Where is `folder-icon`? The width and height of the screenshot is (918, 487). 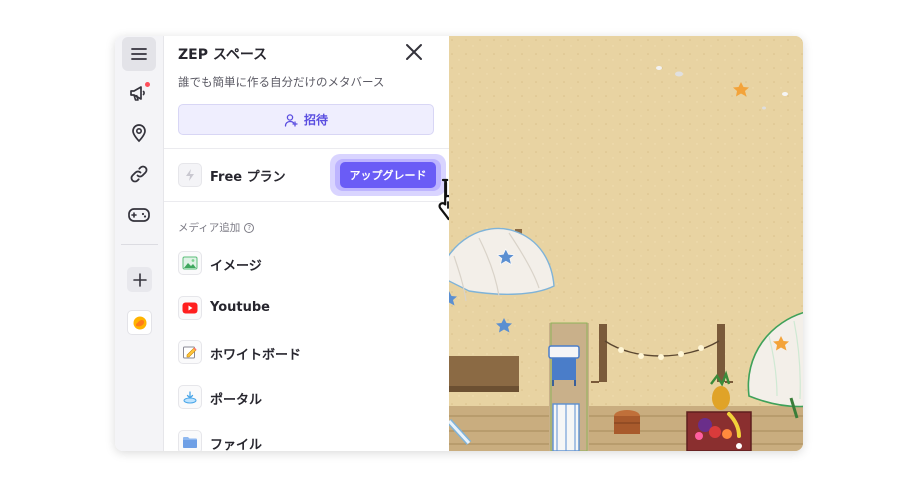
folder-icon is located at coordinates (190, 442).